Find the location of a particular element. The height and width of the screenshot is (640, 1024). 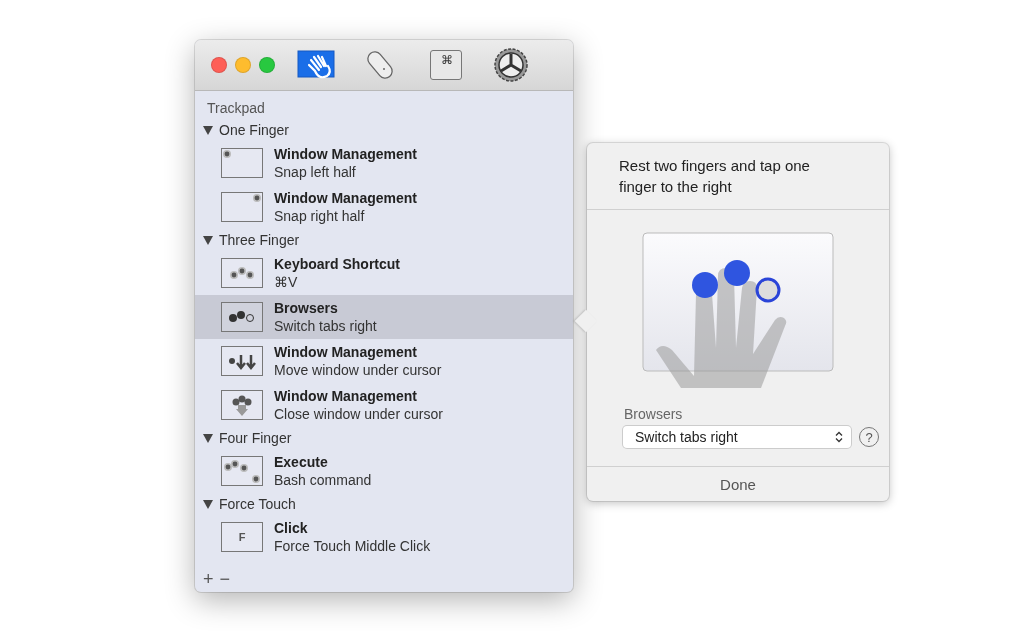

section-header: One Finger is located at coordinates (384, 130).